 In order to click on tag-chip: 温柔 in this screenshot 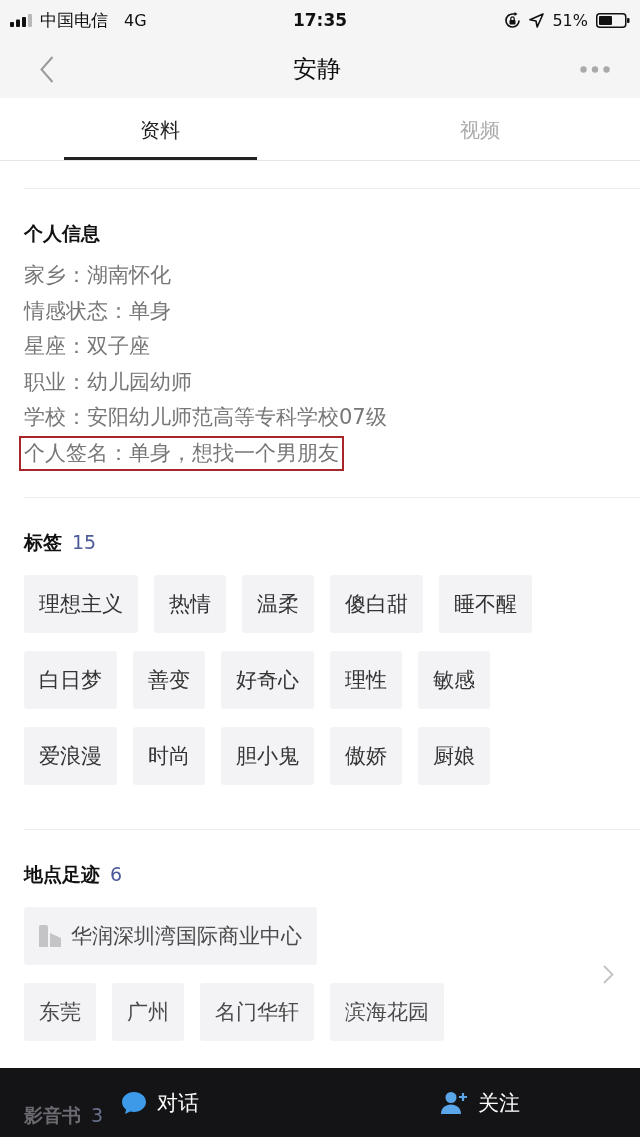, I will do `click(278, 604)`.